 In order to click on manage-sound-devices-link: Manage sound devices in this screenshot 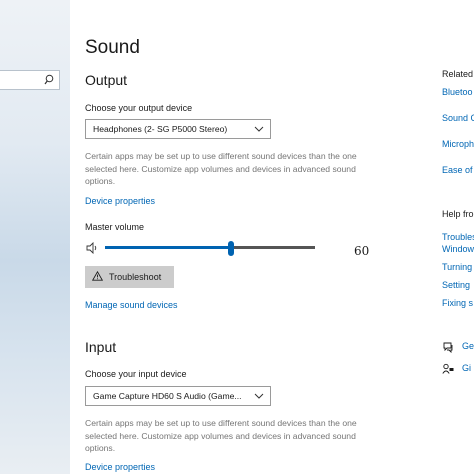, I will do `click(131, 305)`.